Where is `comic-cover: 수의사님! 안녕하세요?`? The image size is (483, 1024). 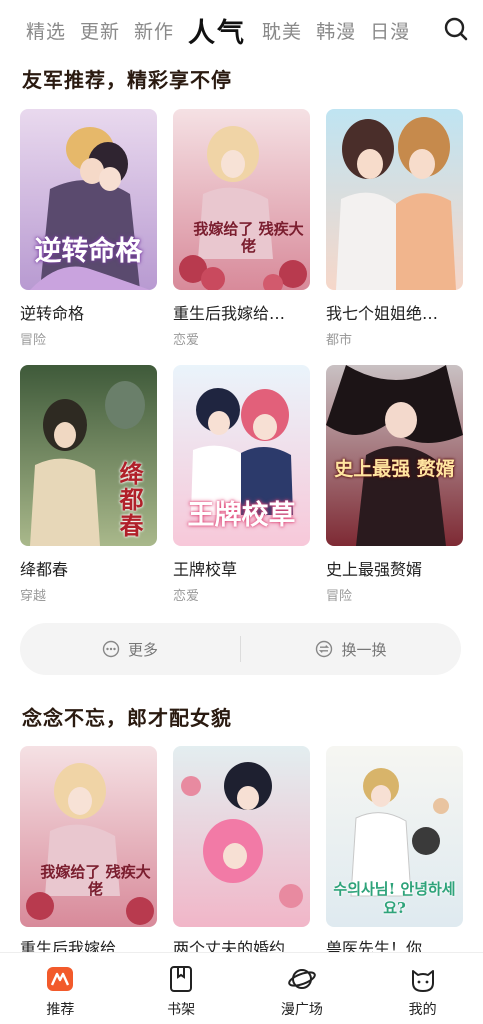
comic-cover: 수의사님! 안녕하세요? is located at coordinates (394, 836).